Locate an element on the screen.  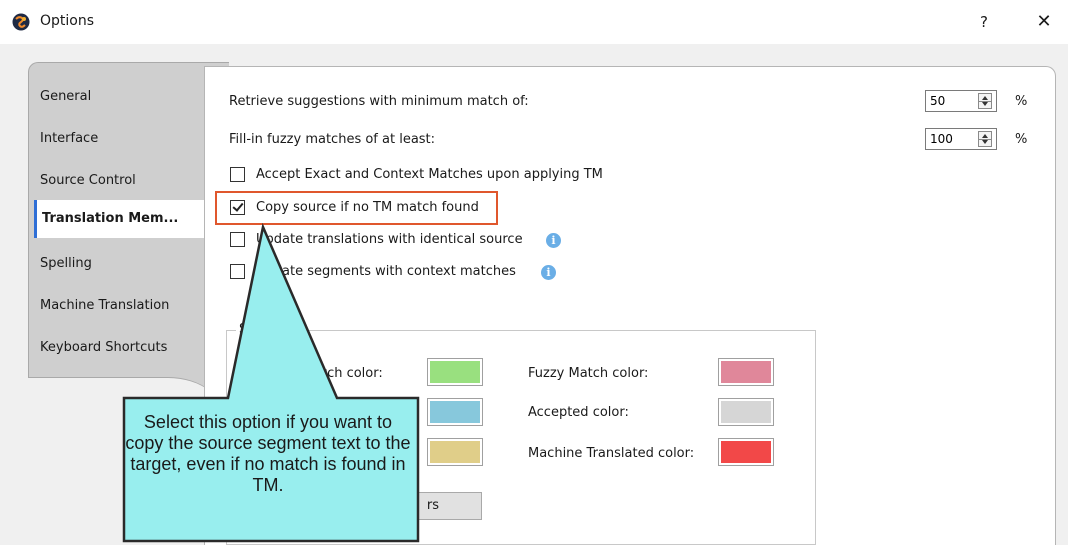
window-title: Options is located at coordinates (67, 21).